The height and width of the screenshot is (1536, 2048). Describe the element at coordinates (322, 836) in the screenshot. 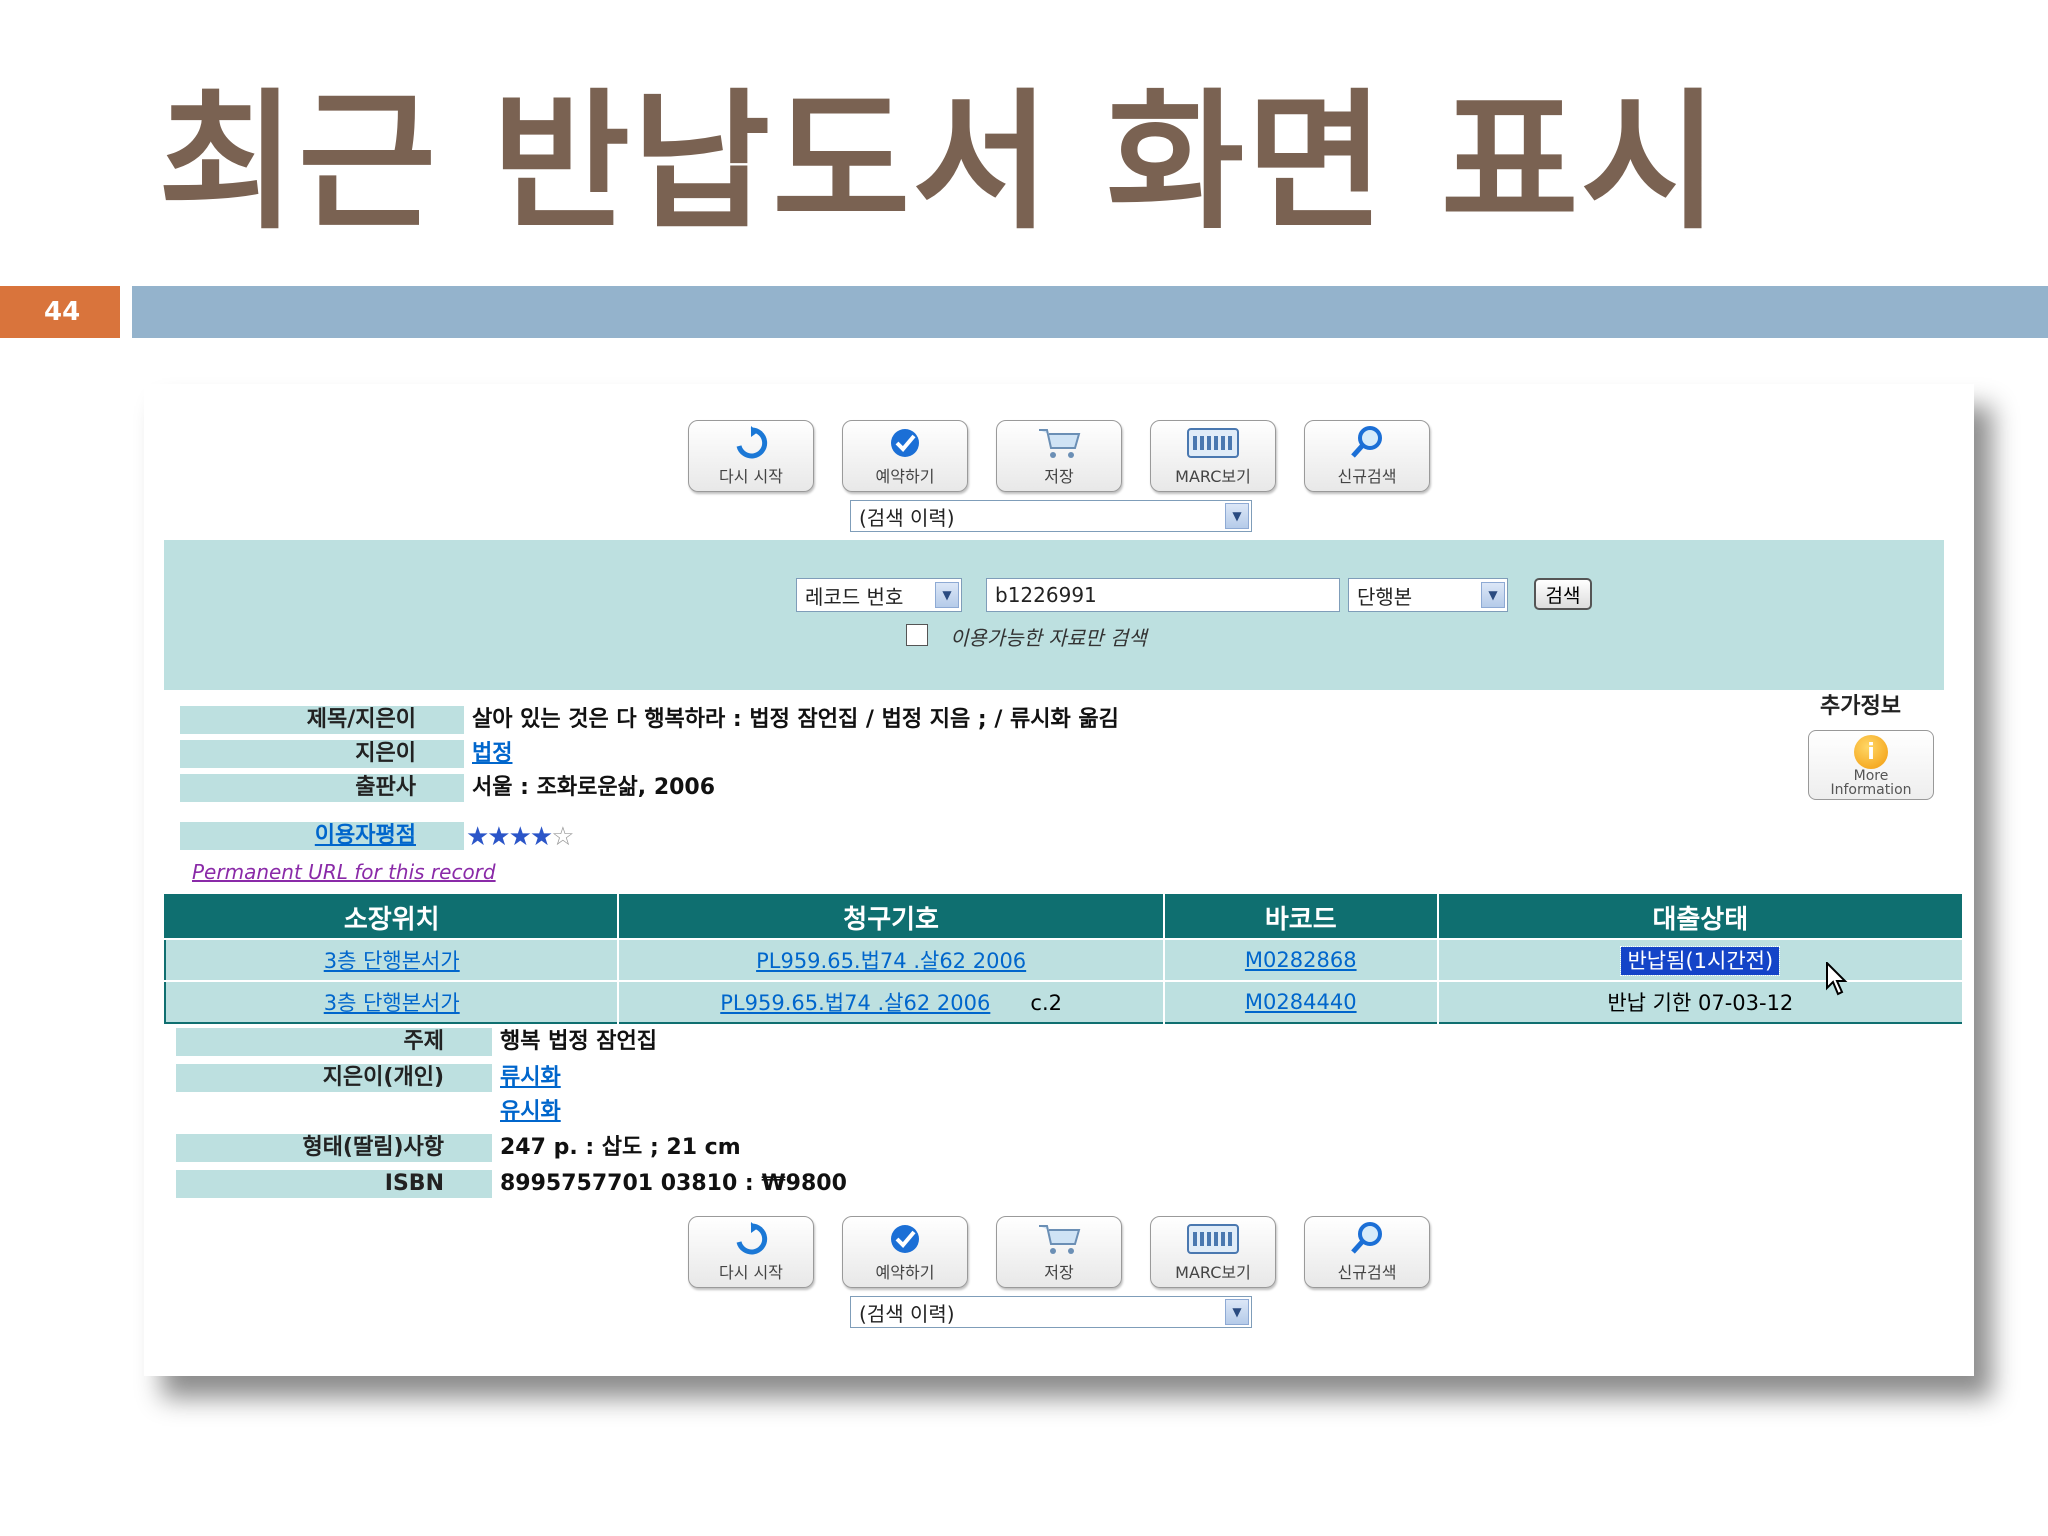

I see `user-rating-link: 이용자평점` at that location.